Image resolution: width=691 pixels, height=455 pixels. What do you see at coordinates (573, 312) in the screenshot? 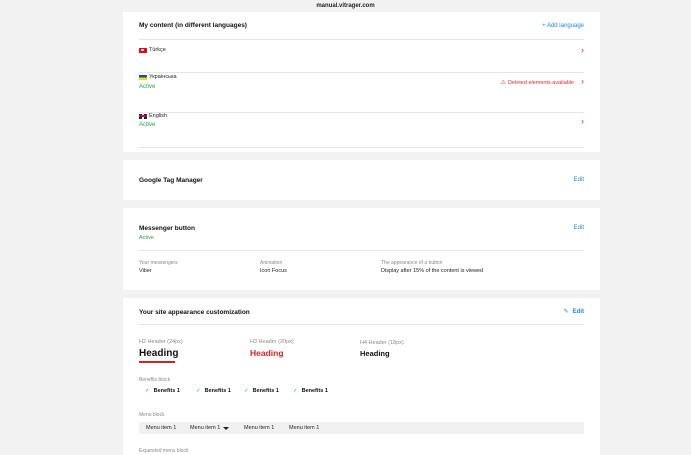
I see `appearance-edit-link: ✎ Edit` at bounding box center [573, 312].